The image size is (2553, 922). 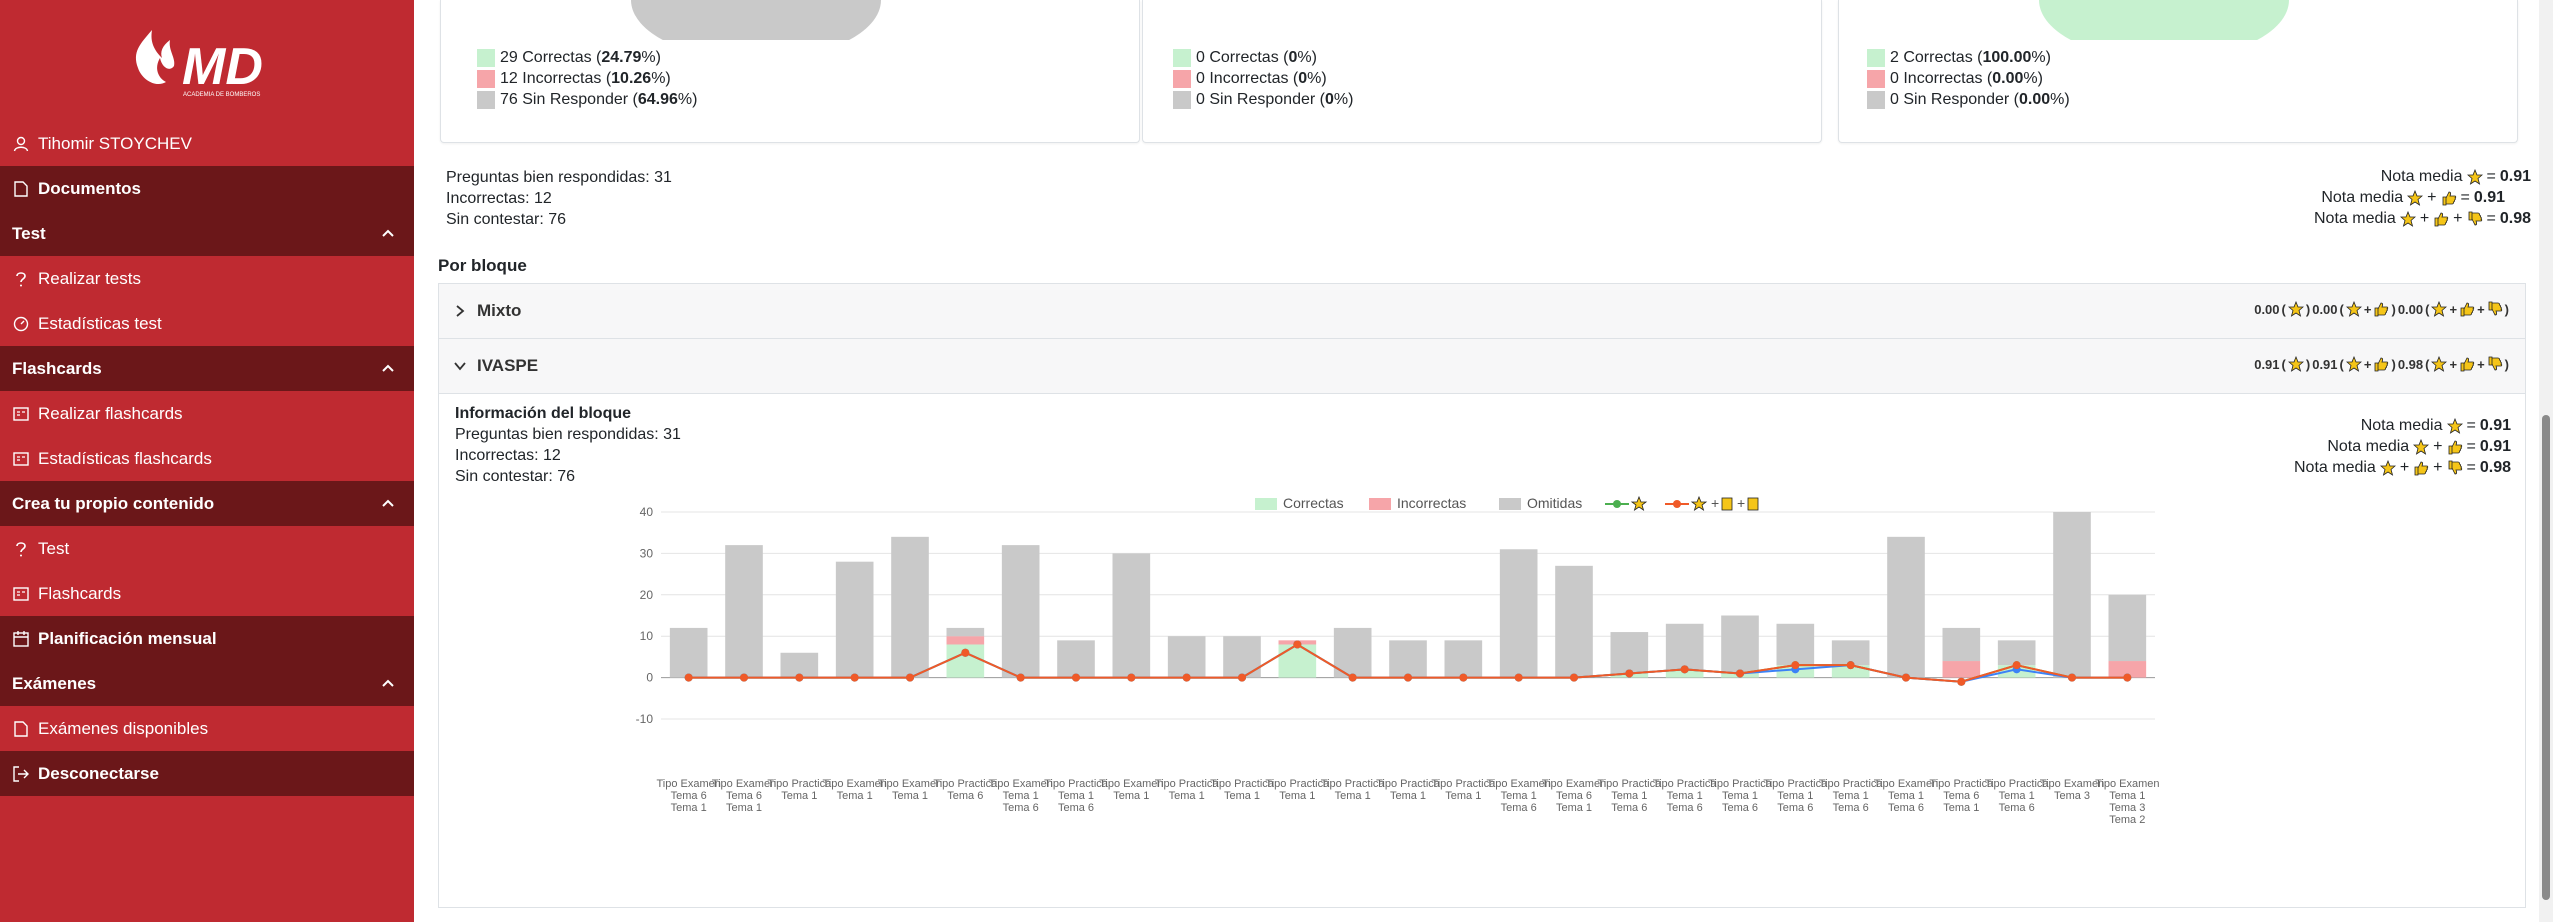 What do you see at coordinates (207, 458) in the screenshot?
I see `sidebar-item-estadisticas-flashcards: Estadísticas flashcards` at bounding box center [207, 458].